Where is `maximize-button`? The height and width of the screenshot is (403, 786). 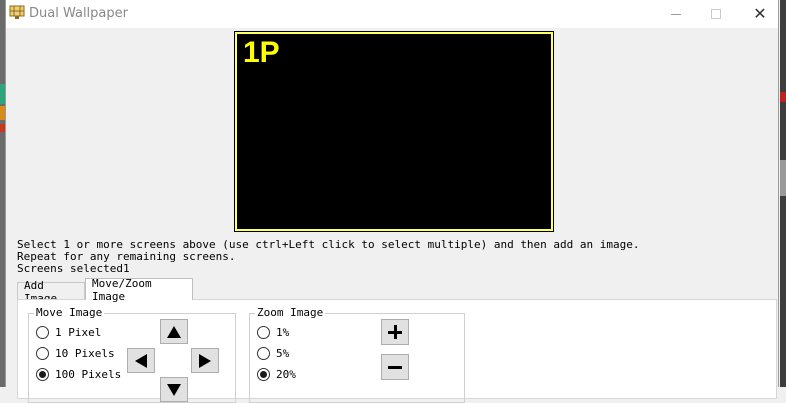 maximize-button is located at coordinates (716, 14).